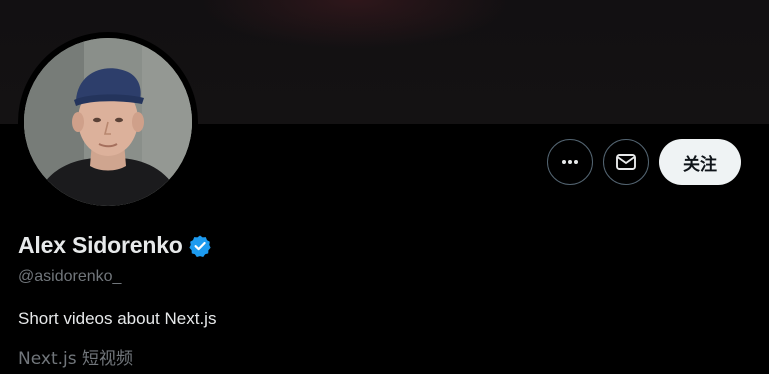  I want to click on message-button, so click(626, 162).